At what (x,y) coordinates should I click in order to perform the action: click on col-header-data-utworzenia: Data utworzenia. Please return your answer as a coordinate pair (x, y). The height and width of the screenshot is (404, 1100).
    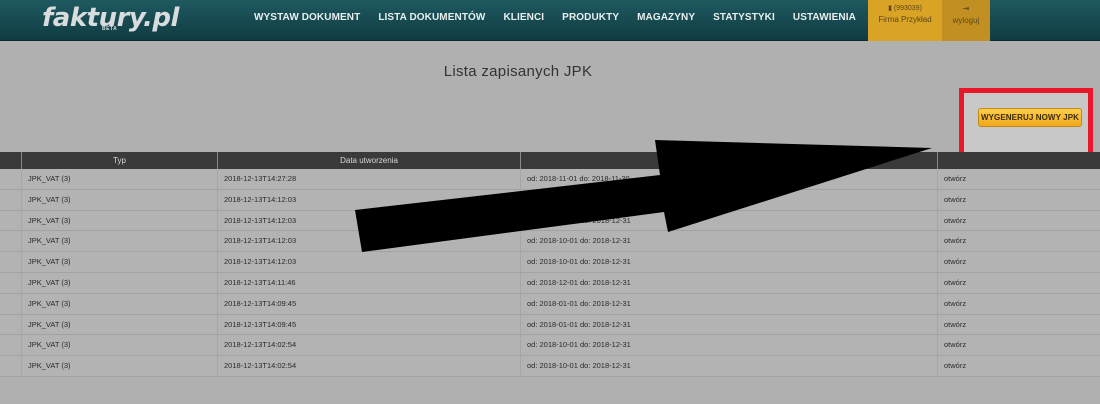
    Looking at the image, I should click on (369, 160).